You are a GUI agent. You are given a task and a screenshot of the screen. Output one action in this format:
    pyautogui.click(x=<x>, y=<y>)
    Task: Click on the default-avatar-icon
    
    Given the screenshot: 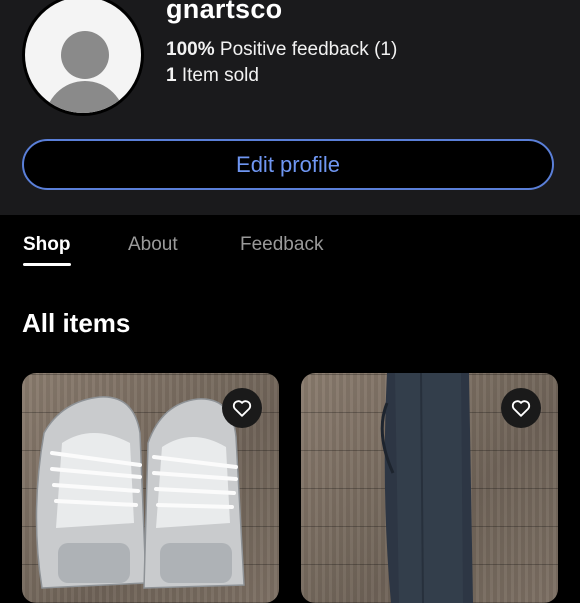 What is the action you would take?
    pyautogui.click(x=83, y=56)
    